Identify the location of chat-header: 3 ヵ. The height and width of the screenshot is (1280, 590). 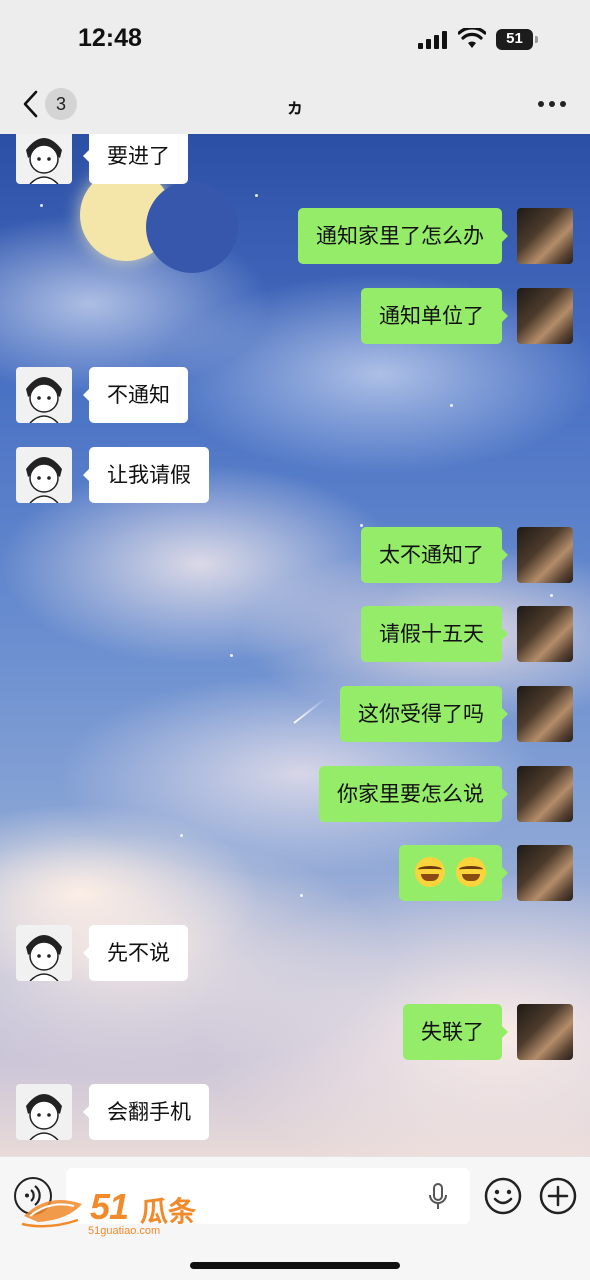
(295, 105).